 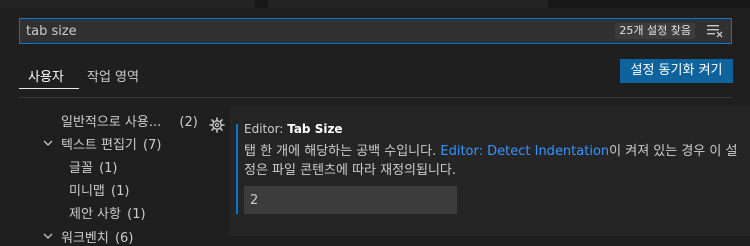 What do you see at coordinates (655, 31) in the screenshot?
I see `result-count-badge: 25개 설정 찾음` at bounding box center [655, 31].